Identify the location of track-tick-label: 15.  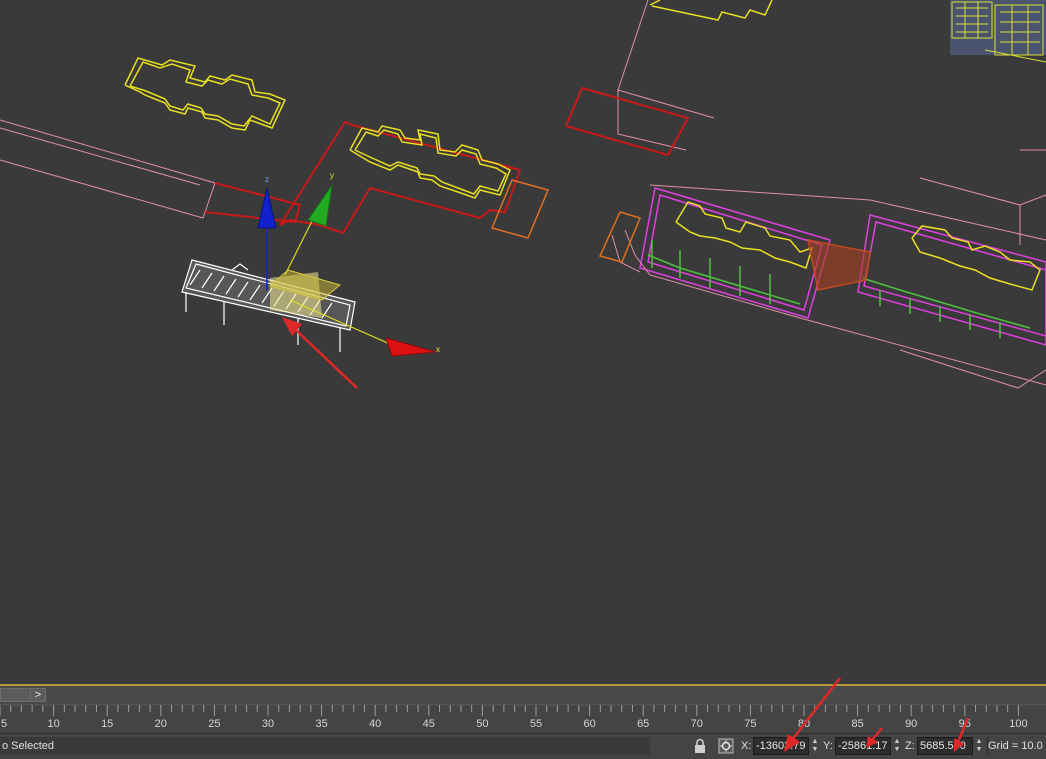
(107, 724).